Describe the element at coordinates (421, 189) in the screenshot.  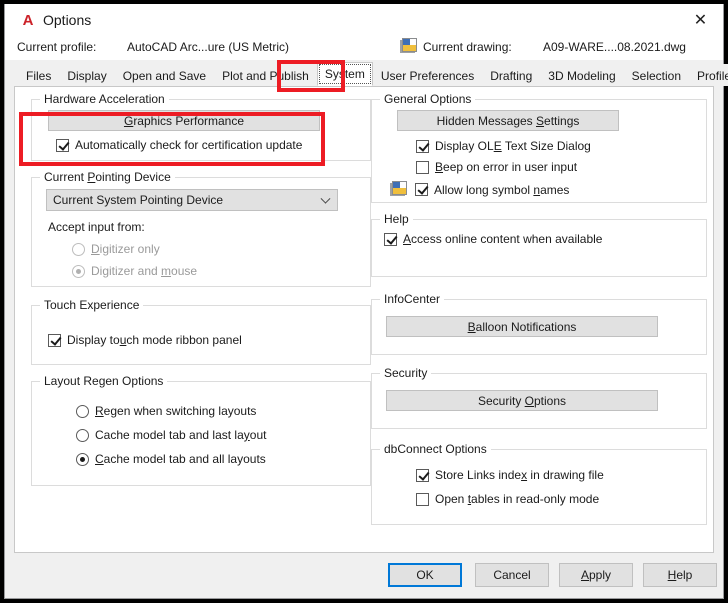
I see `allow-long-symbol-names-checkbox` at that location.